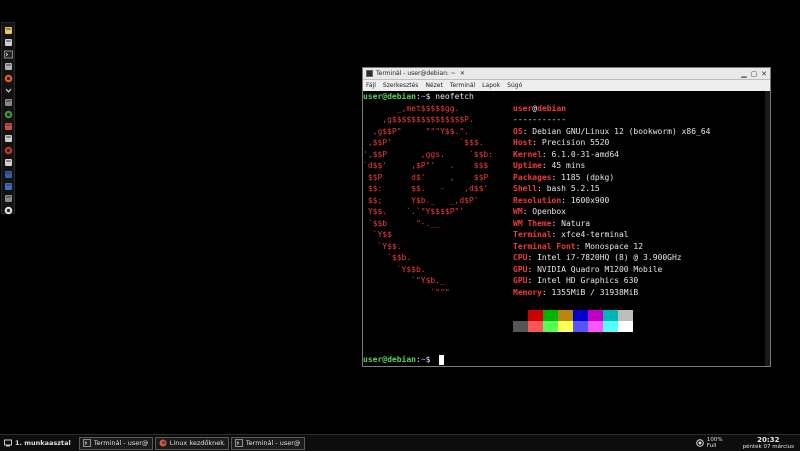 The width and height of the screenshot is (800, 451). Describe the element at coordinates (387, 257) in the screenshot. I see `ascii-logo-line: `$$b.` at that location.